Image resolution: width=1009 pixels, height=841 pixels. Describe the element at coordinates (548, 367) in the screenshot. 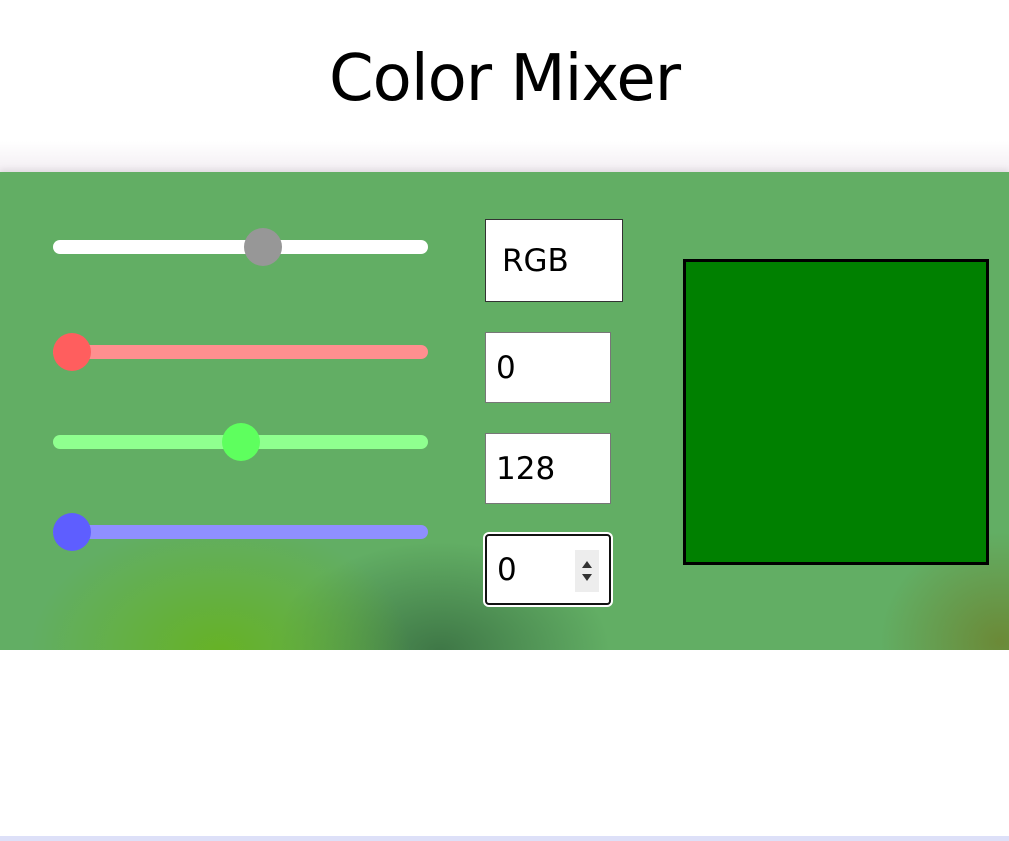

I see `red-value-input: 0` at that location.